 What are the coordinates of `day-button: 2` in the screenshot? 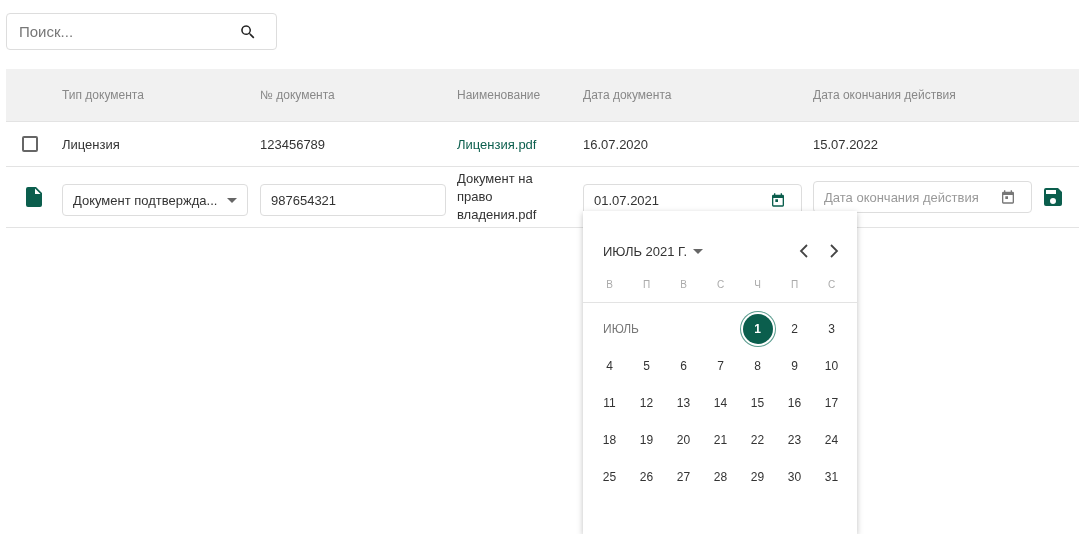 It's located at (794, 328).